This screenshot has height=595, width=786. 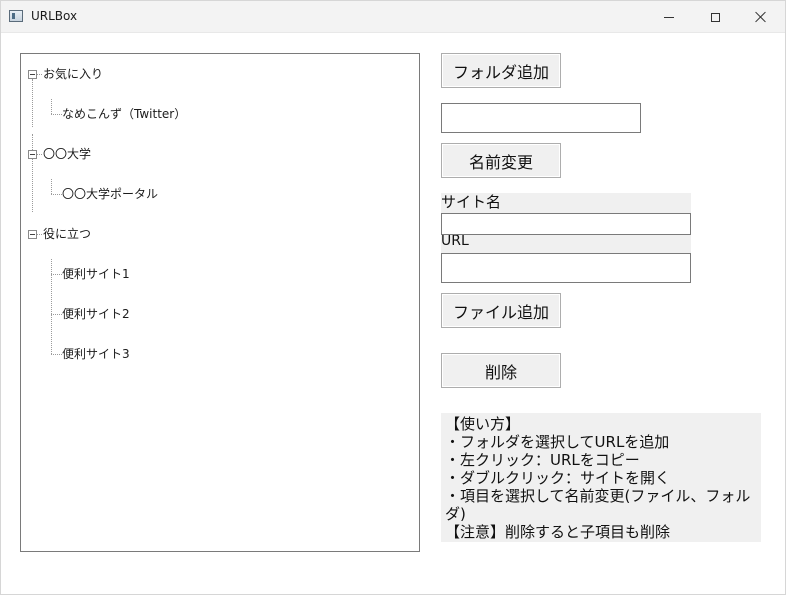 What do you see at coordinates (558, 478) in the screenshot?
I see `help-line-double-click: ・ダブルクリック：サイトを開く` at bounding box center [558, 478].